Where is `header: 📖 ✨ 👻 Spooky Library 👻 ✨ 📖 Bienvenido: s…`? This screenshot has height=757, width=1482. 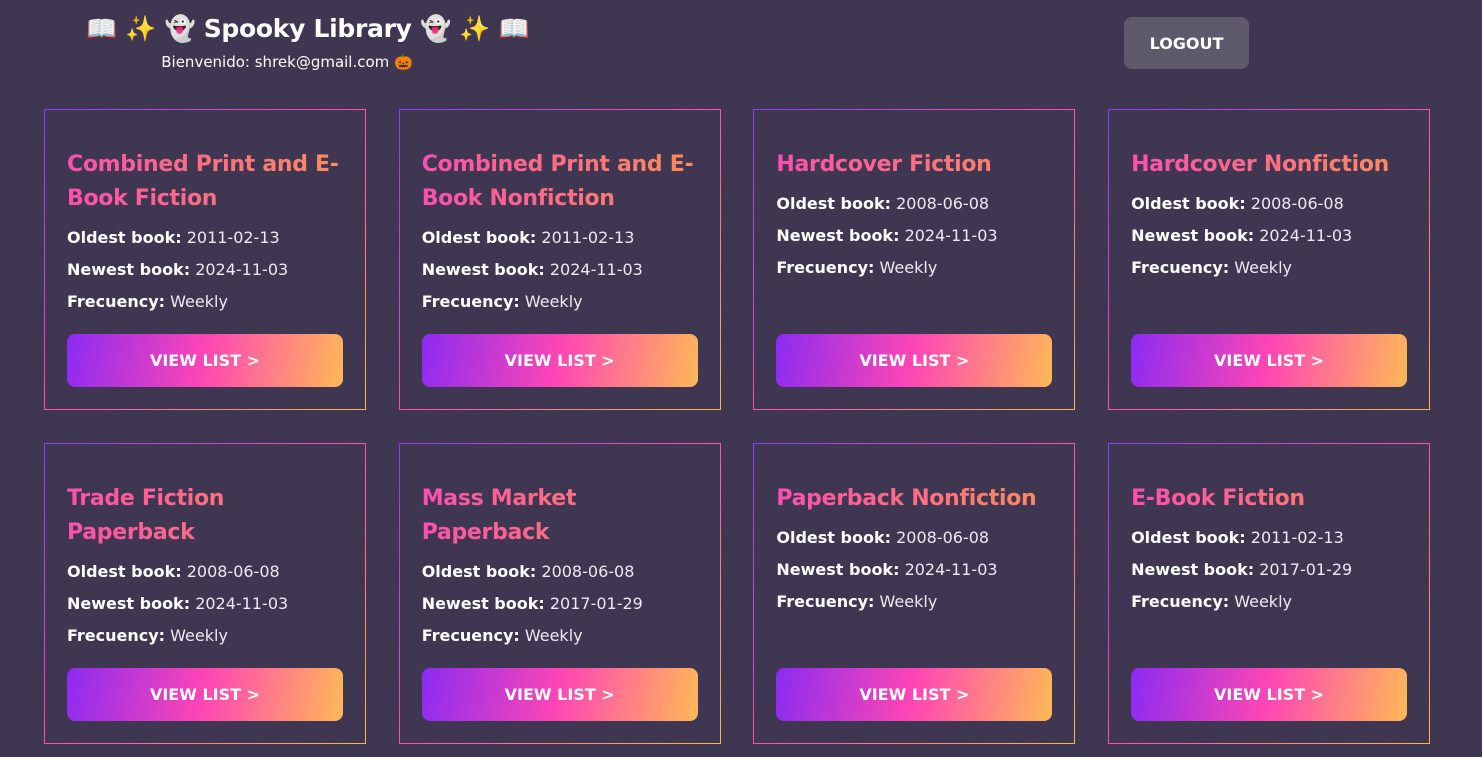 header: 📖 ✨ 👻 Spooky Library 👻 ✨ 📖 Bienvenido: s… is located at coordinates (741, 50).